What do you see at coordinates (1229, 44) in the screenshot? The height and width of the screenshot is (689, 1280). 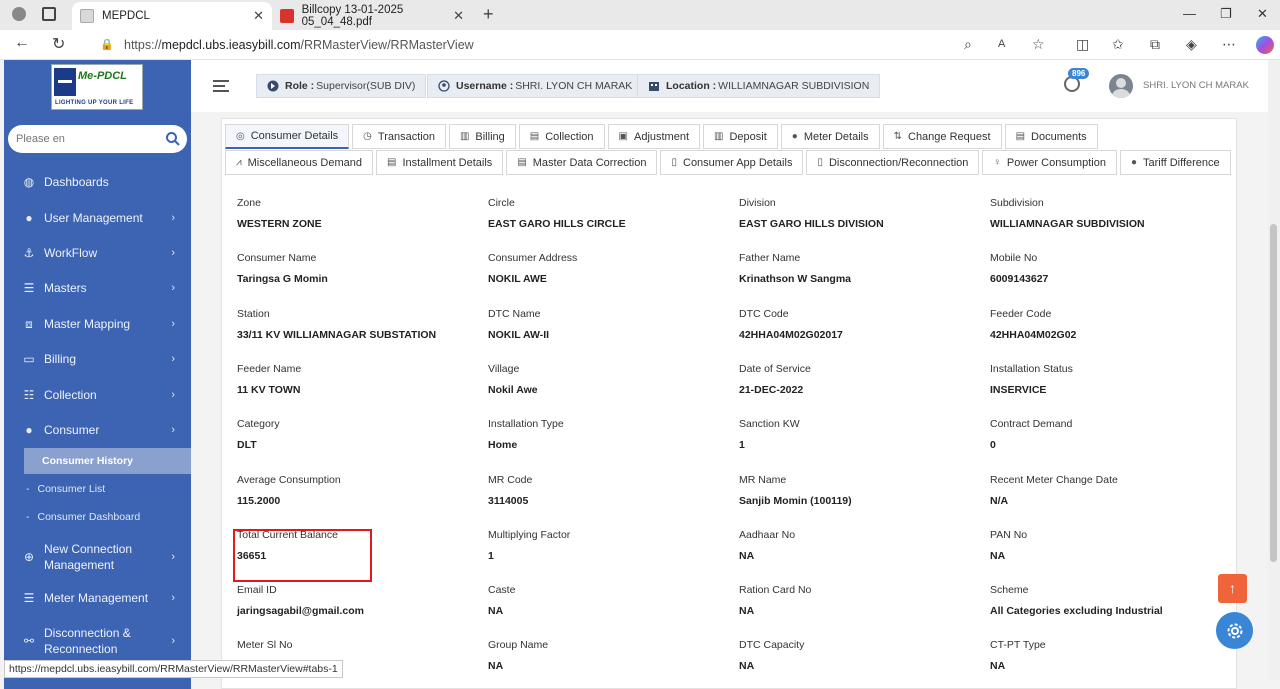 I see `more-menu-icon: ⋯` at bounding box center [1229, 44].